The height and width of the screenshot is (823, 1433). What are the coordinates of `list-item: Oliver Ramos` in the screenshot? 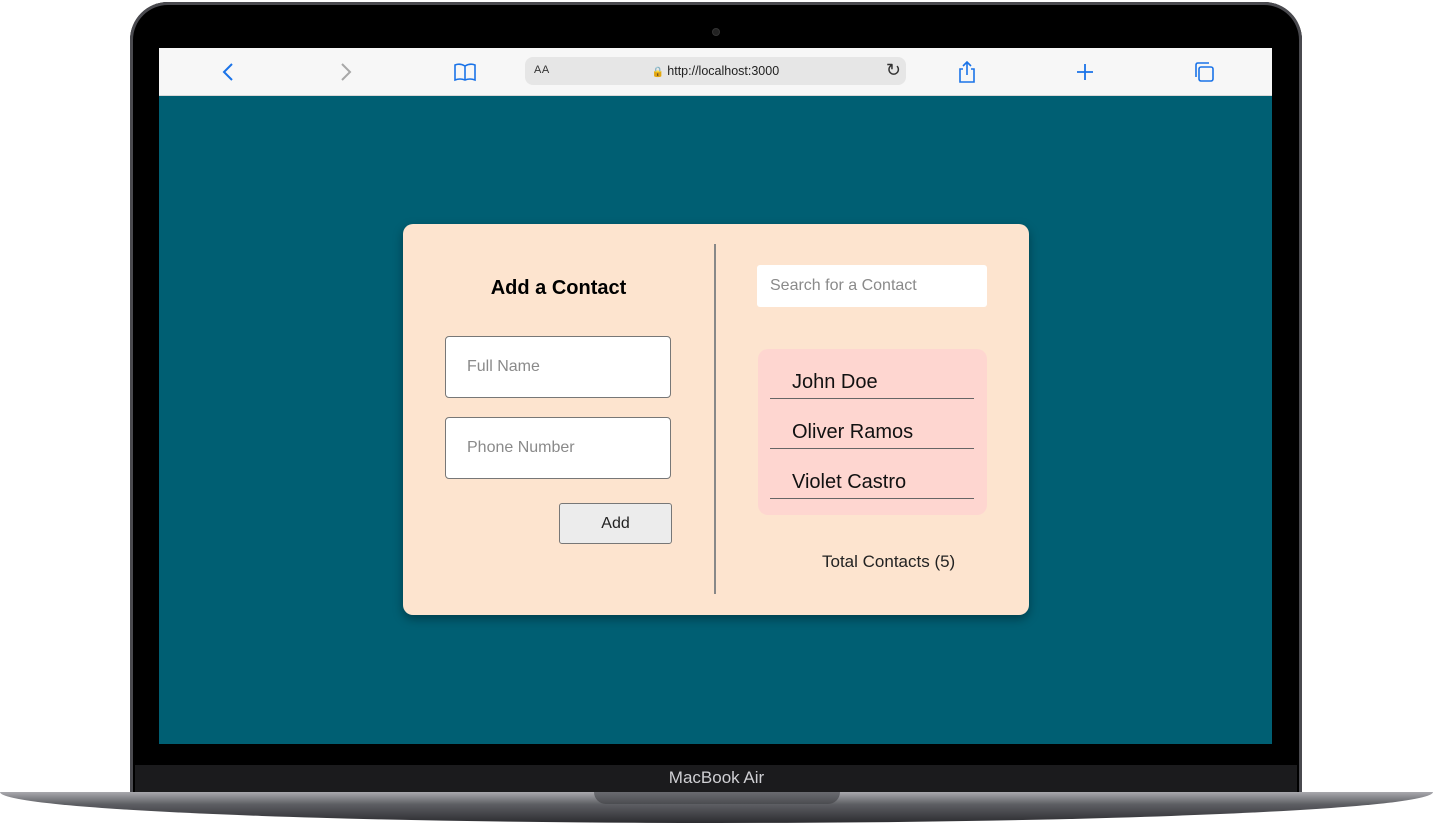 It's located at (872, 432).